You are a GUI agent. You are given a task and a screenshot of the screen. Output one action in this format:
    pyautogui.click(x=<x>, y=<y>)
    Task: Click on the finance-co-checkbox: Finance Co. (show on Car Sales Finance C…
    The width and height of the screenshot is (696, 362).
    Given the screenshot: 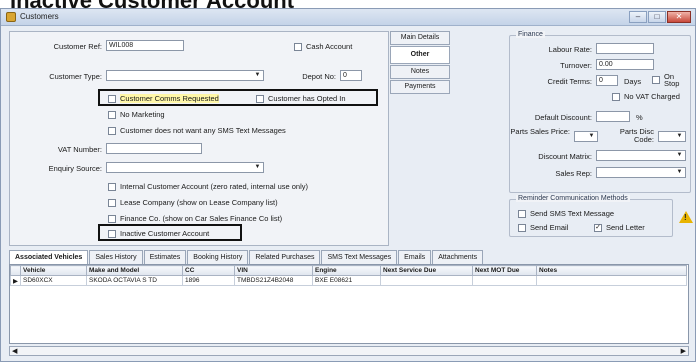 What is the action you would take?
    pyautogui.click(x=195, y=218)
    